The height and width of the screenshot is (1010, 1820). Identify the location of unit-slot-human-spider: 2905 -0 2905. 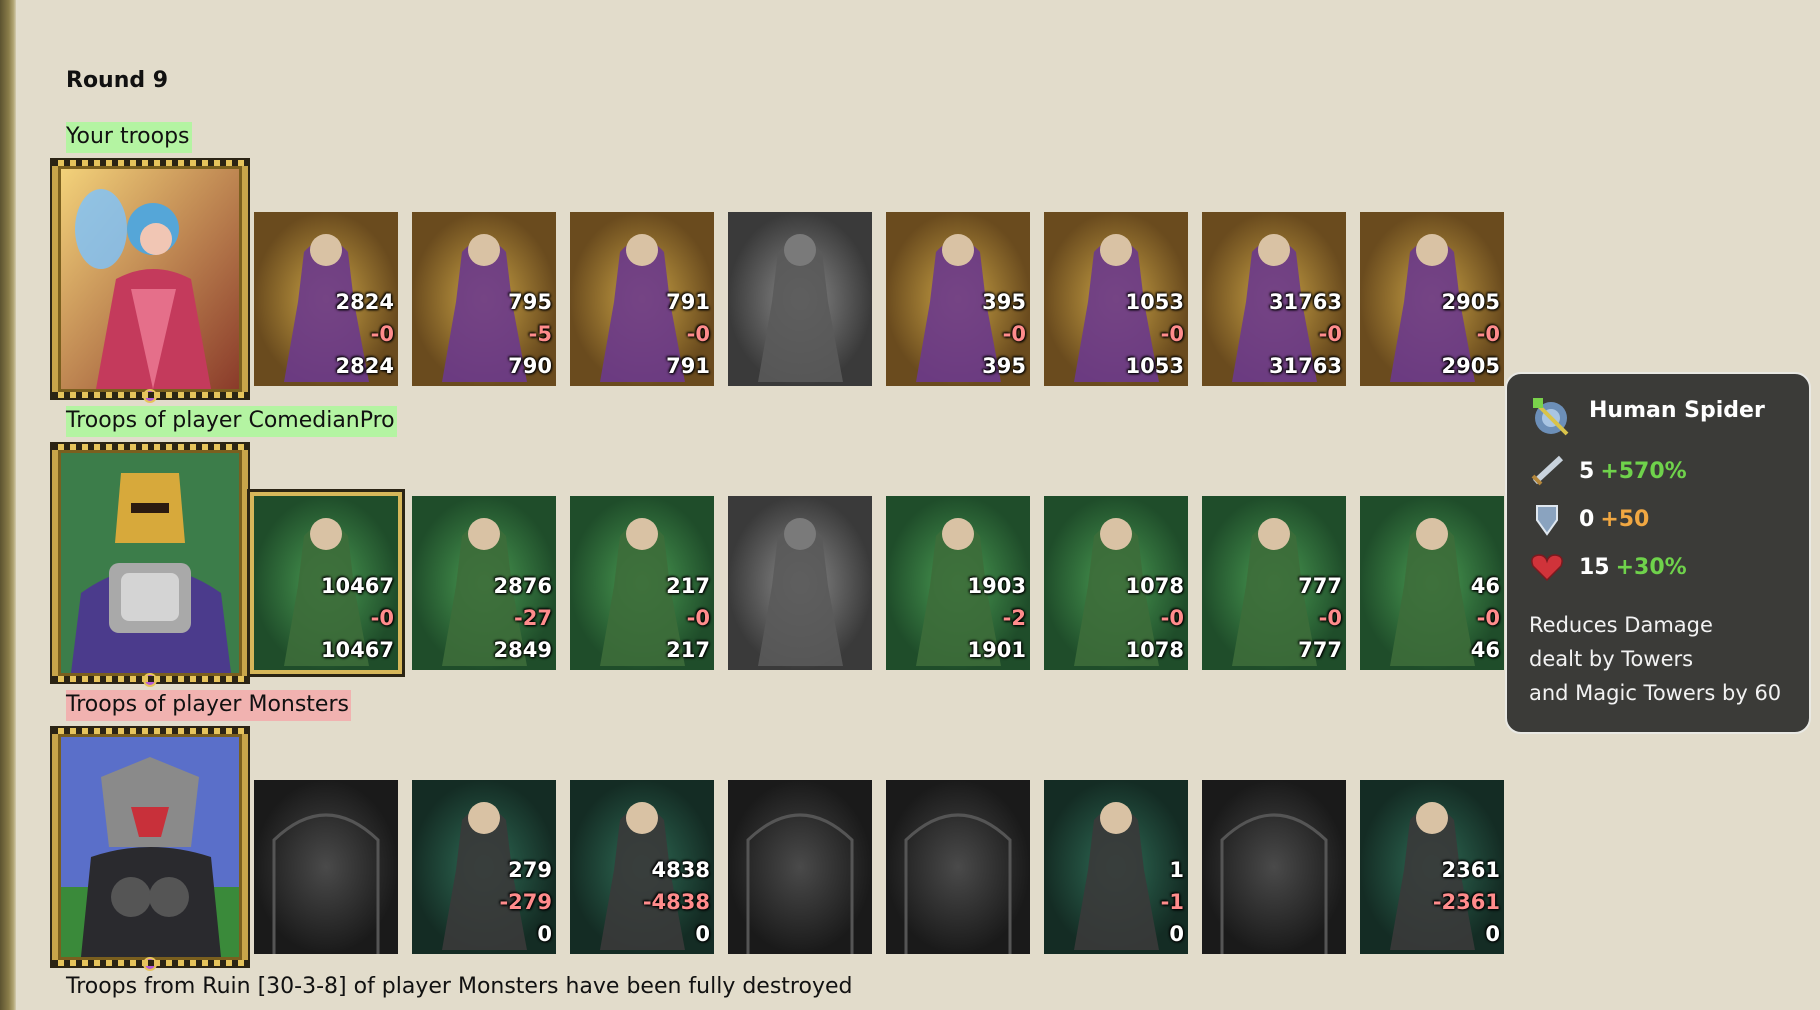
(1432, 299).